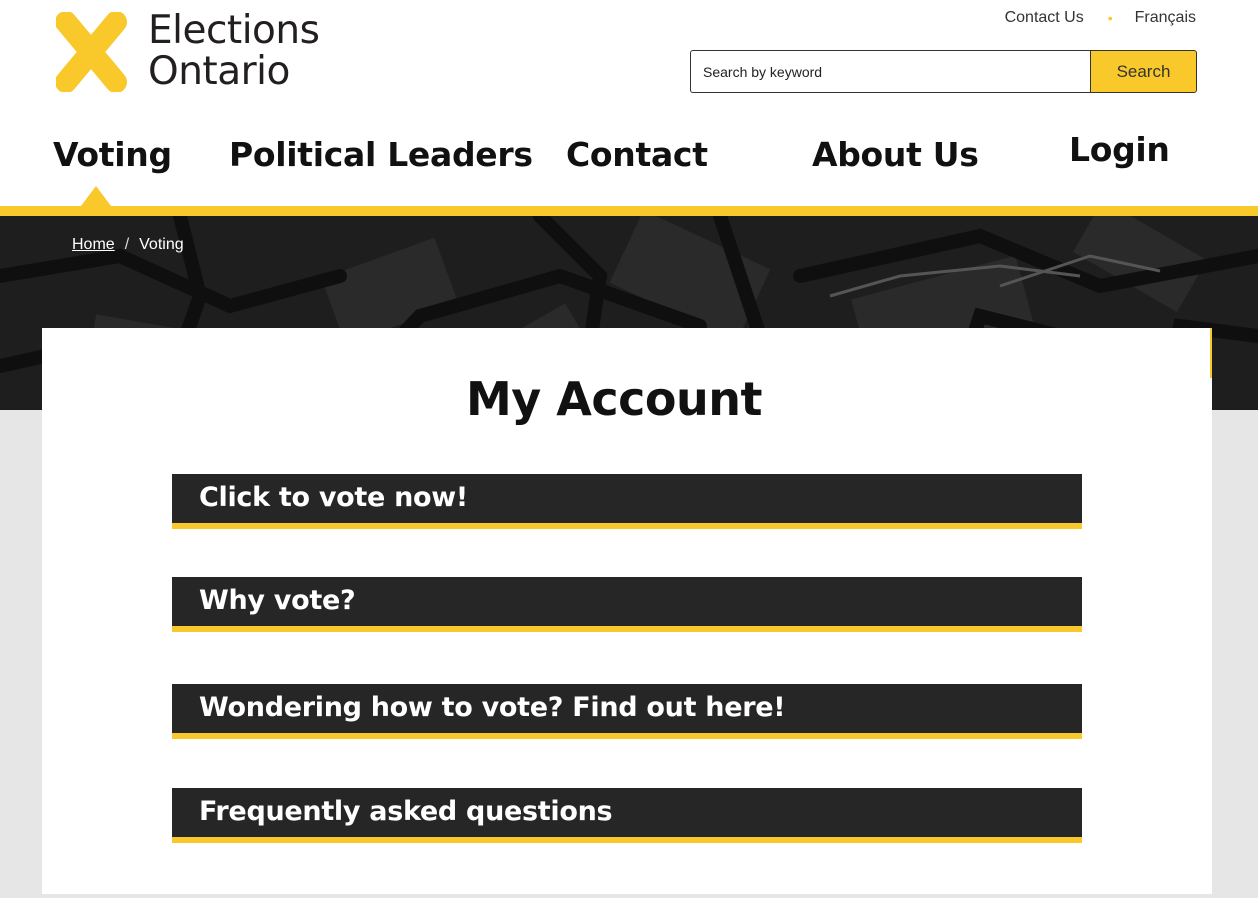 This screenshot has width=1258, height=898. I want to click on nav-item-login: Login, so click(1119, 149).